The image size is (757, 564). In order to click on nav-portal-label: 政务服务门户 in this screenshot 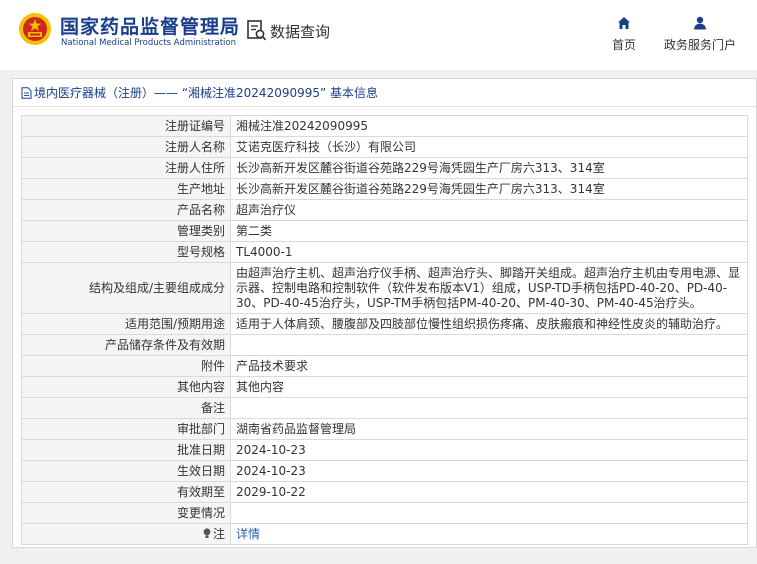, I will do `click(699, 45)`.